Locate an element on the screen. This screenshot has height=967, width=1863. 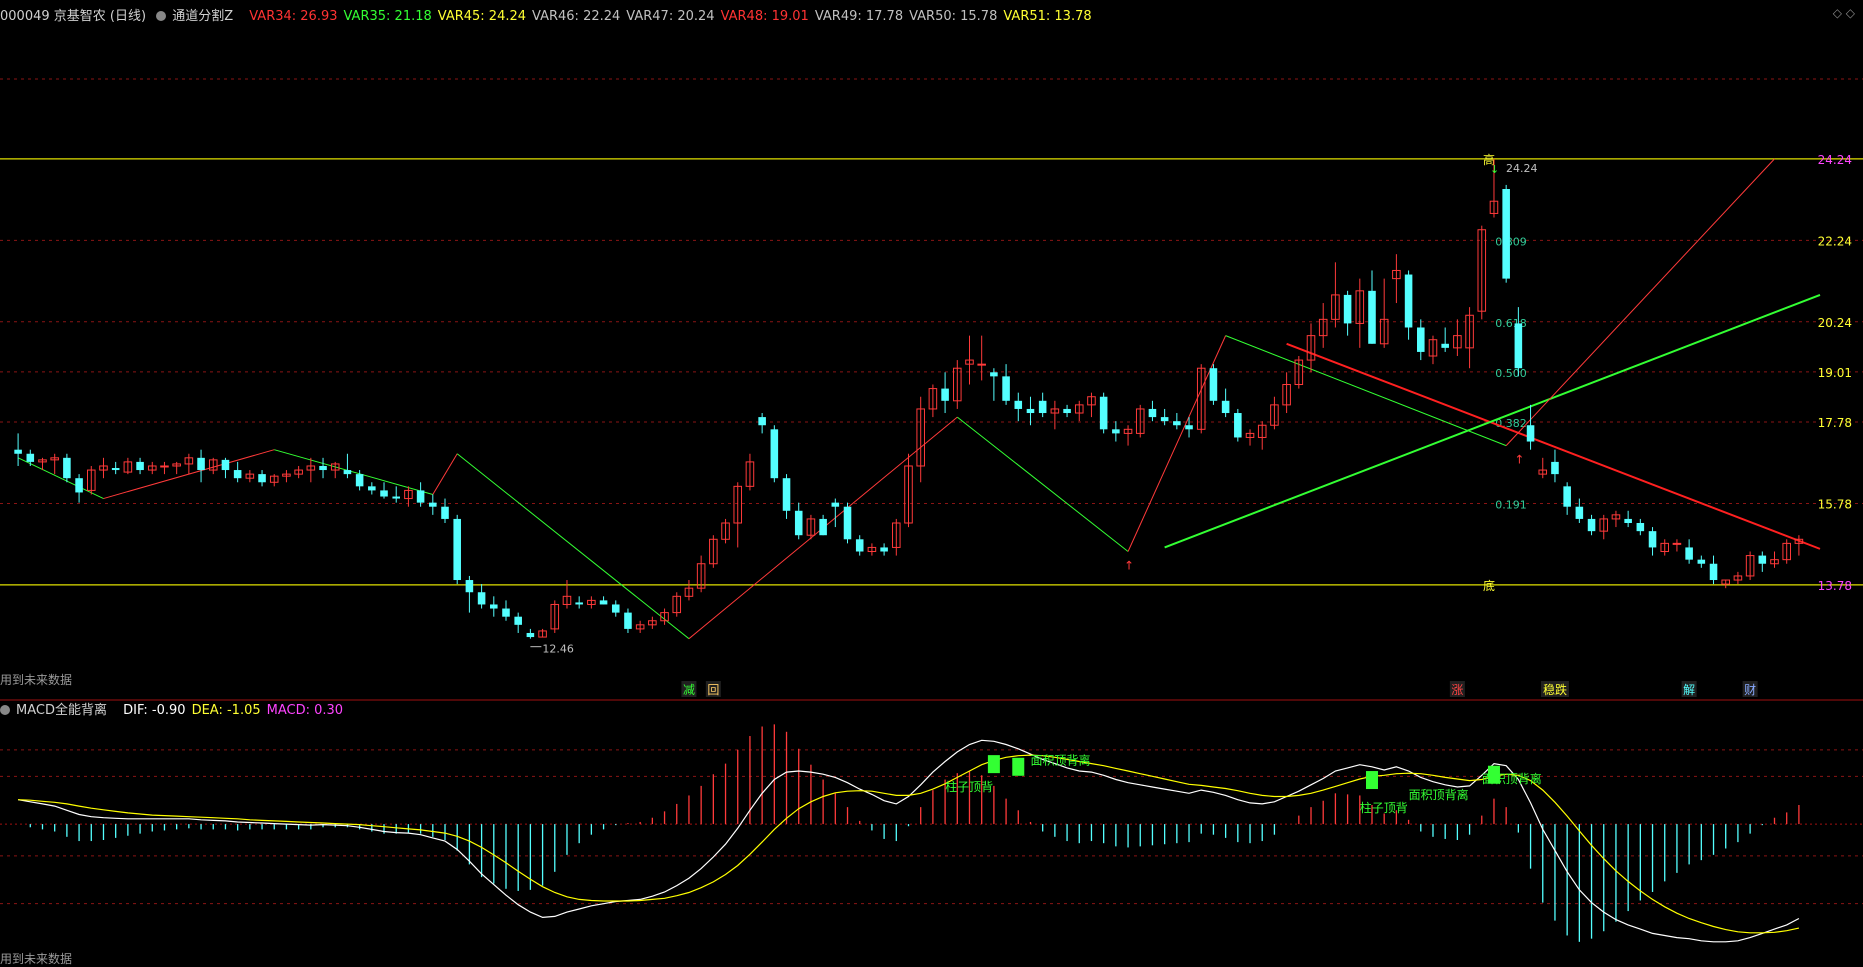
var-var45: VAR45: 24.24 is located at coordinates (482, 16).